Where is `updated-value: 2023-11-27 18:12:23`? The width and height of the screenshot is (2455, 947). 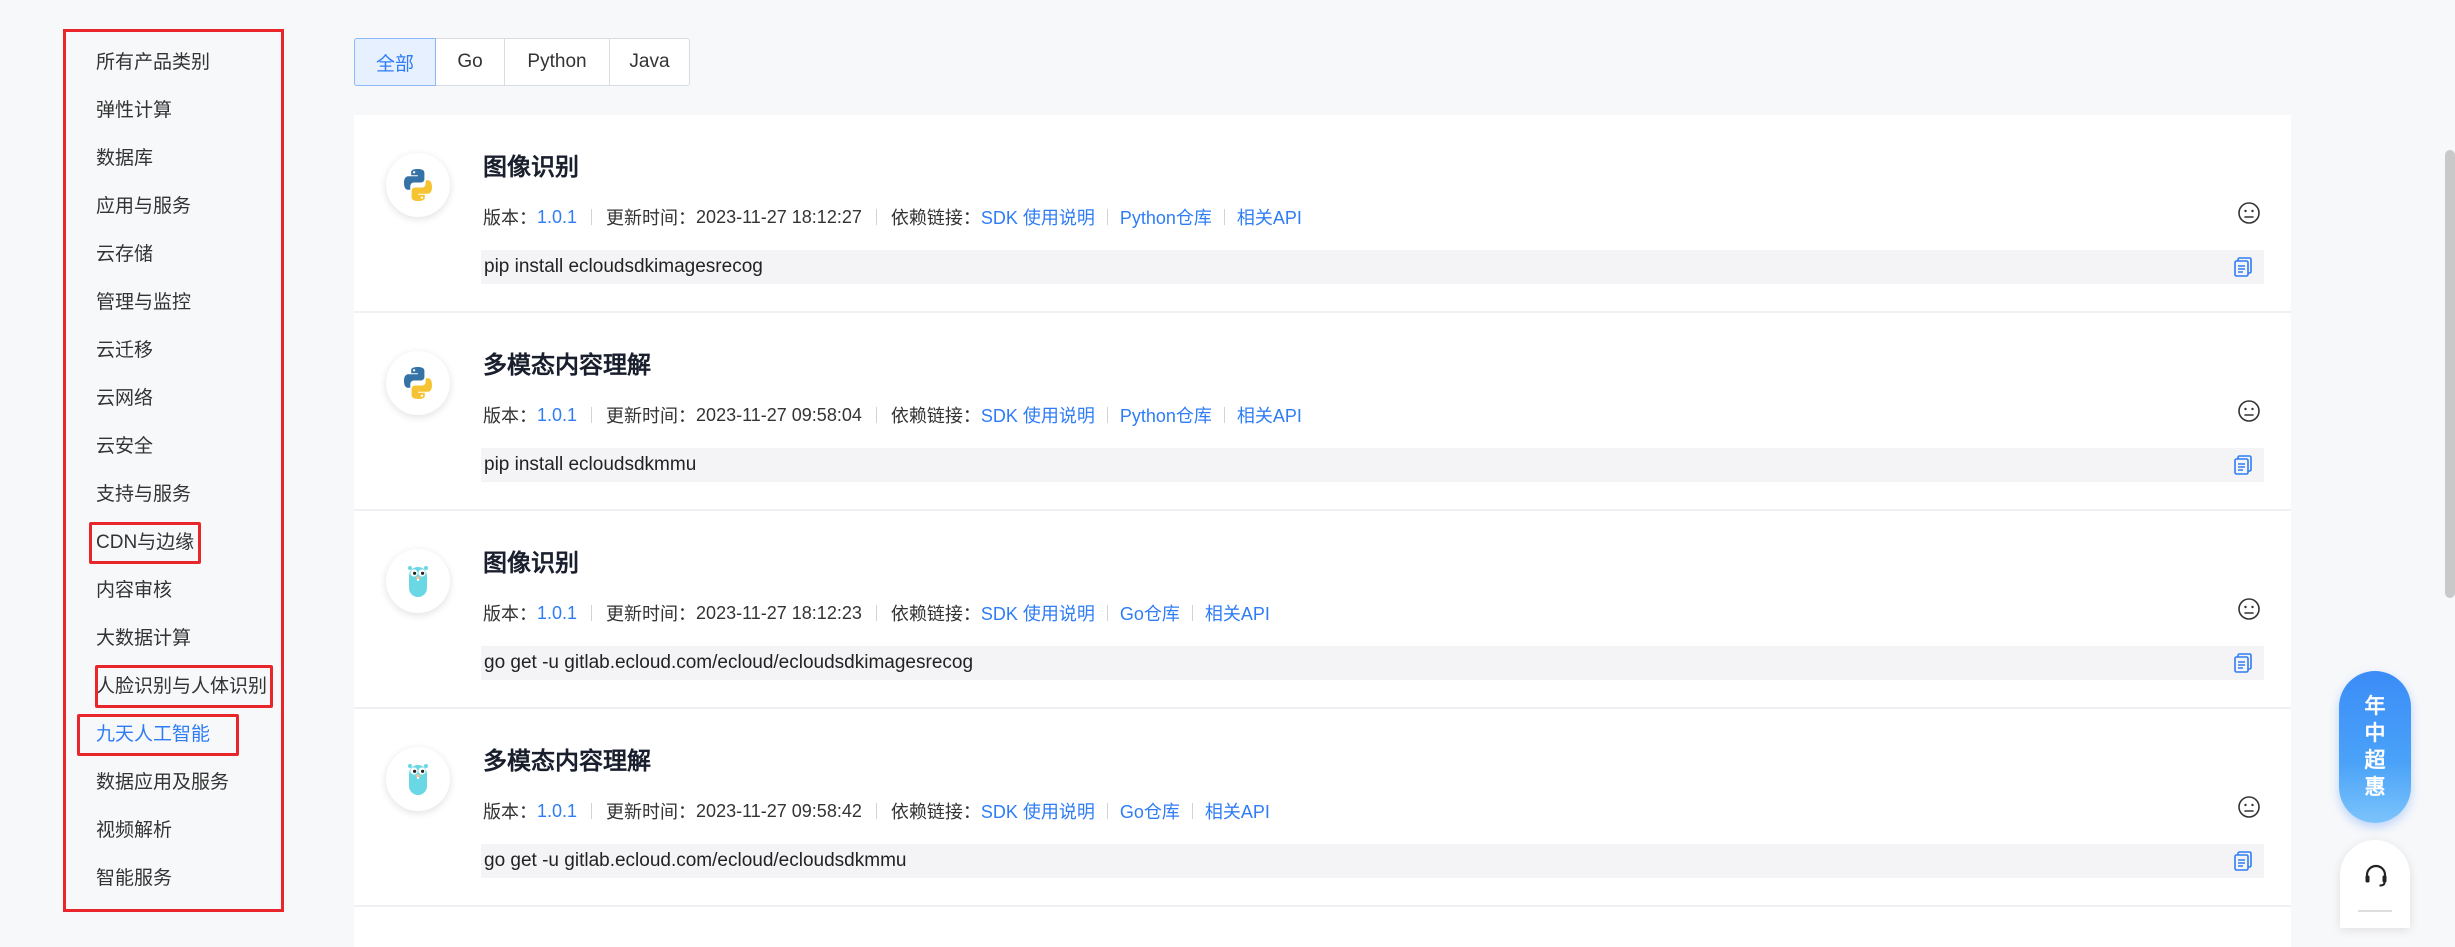
updated-value: 2023-11-27 18:12:23 is located at coordinates (779, 612).